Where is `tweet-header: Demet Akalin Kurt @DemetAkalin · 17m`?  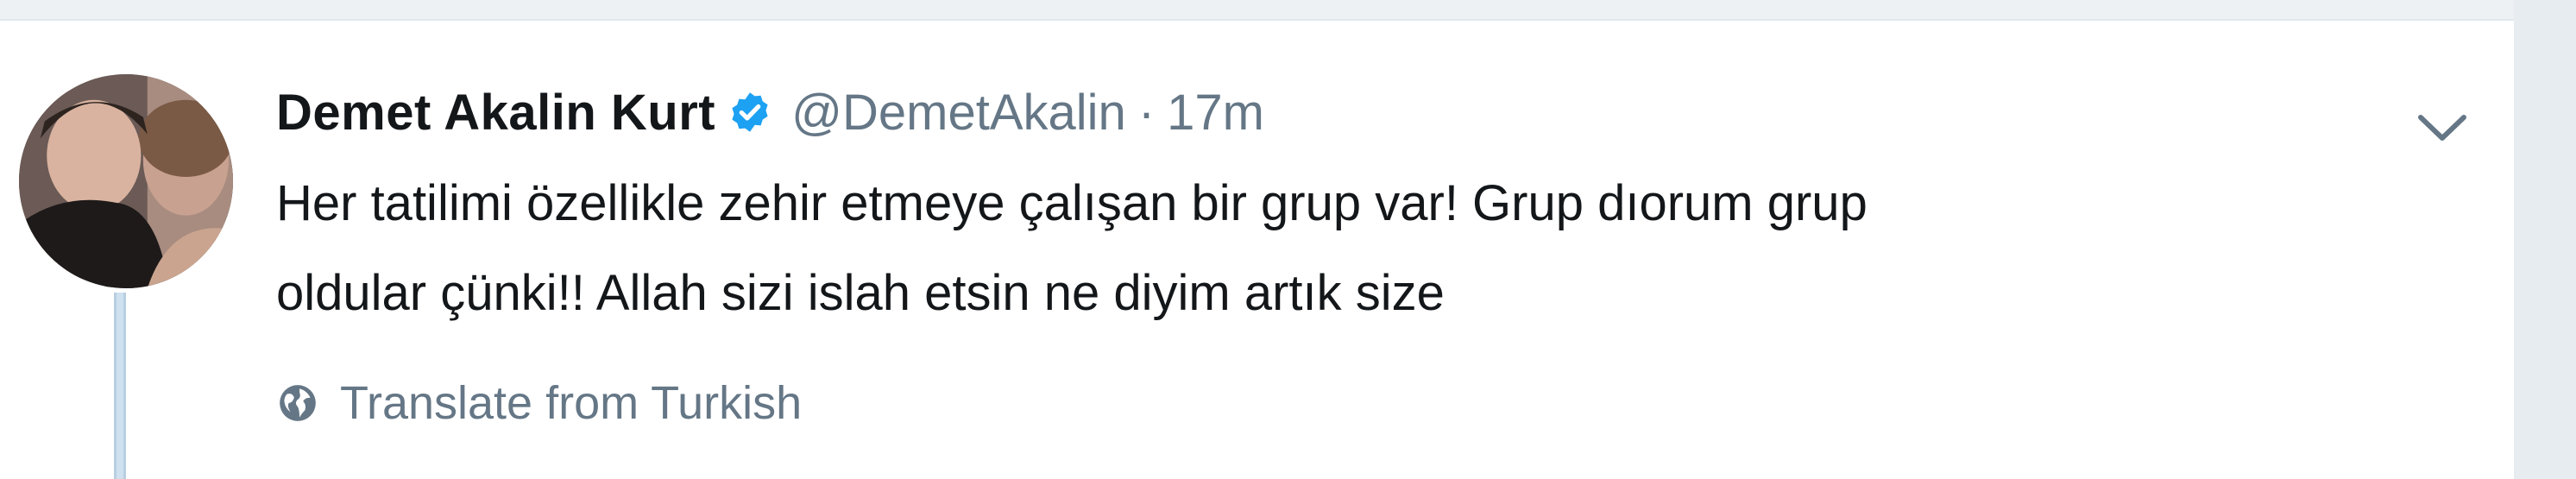 tweet-header: Demet Akalin Kurt @DemetAkalin · 17m is located at coordinates (770, 112).